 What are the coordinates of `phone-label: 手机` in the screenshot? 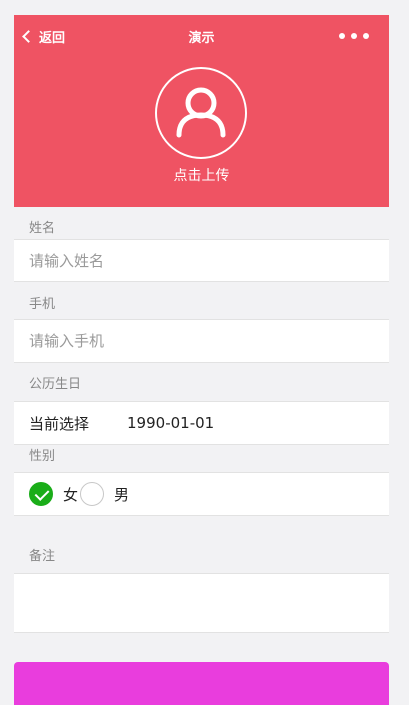 It's located at (201, 305).